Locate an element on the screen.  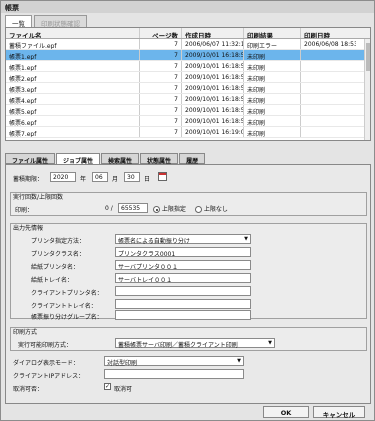
client-printer-input is located at coordinates (183, 291).